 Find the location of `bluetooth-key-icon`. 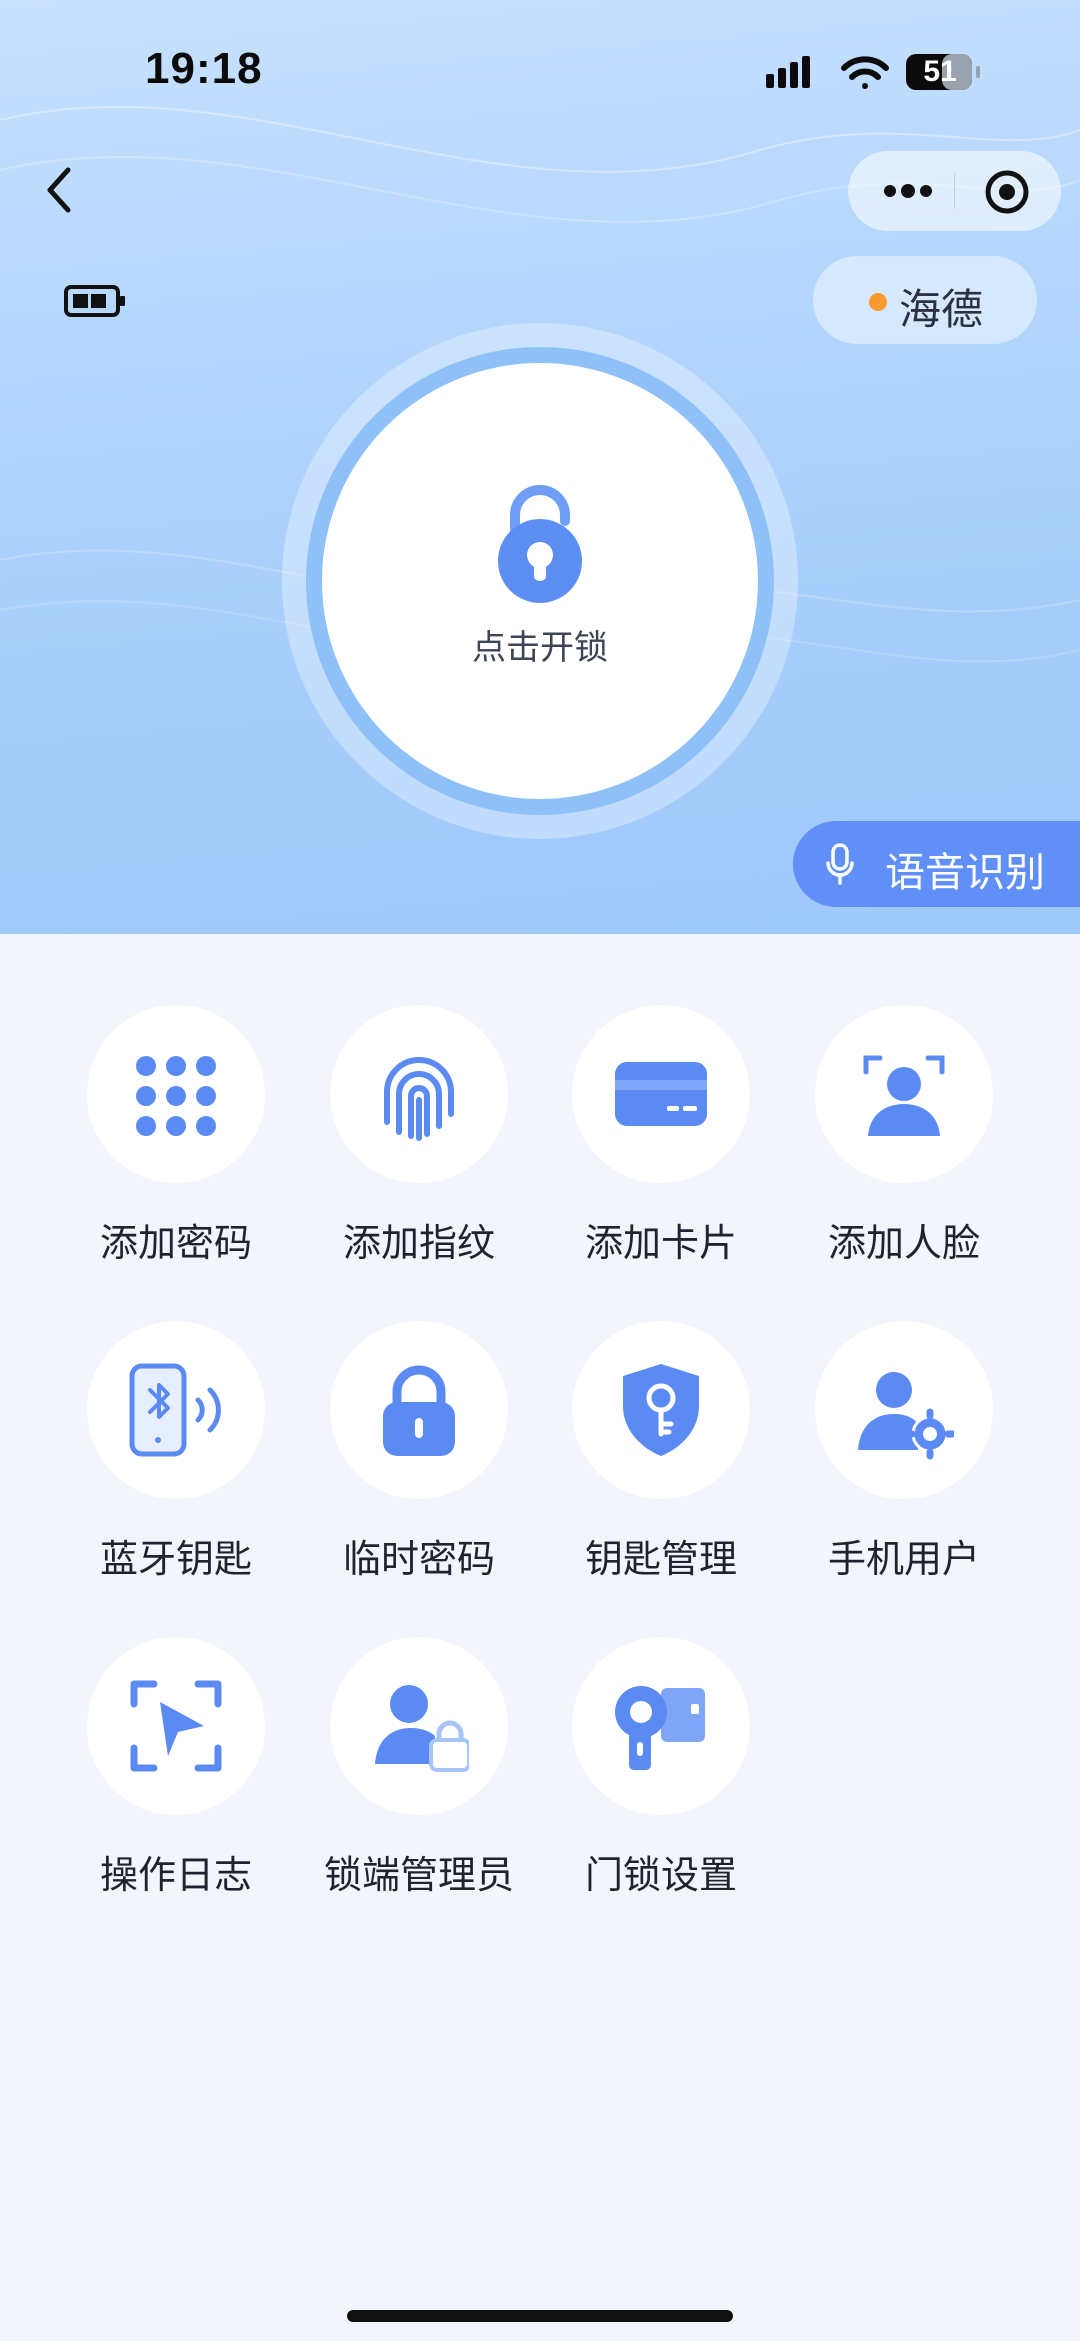

bluetooth-key-icon is located at coordinates (175, 1410).